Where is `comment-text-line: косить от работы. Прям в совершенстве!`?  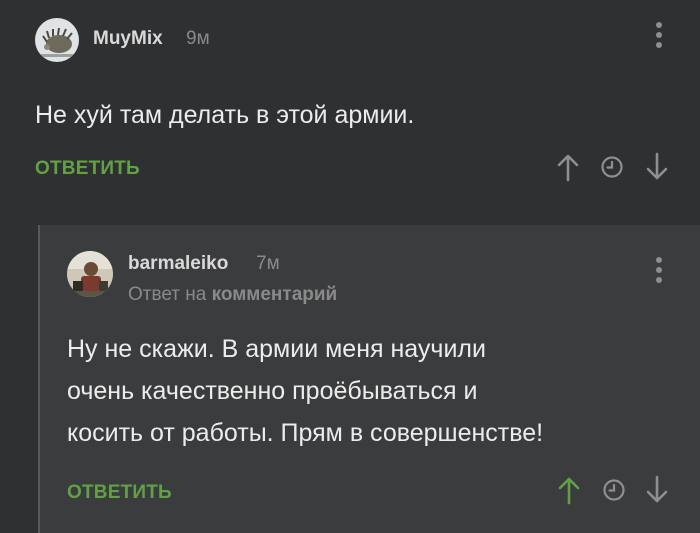
comment-text-line: косить от работы. Прям в совершенстве! is located at coordinates (305, 433).